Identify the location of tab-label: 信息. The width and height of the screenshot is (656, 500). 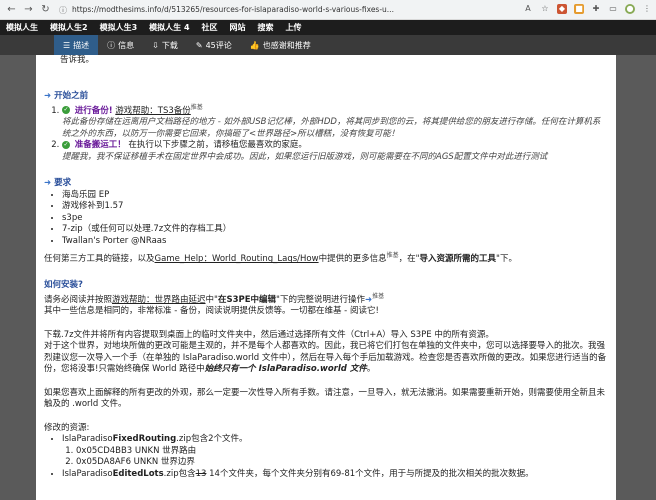
(126, 45).